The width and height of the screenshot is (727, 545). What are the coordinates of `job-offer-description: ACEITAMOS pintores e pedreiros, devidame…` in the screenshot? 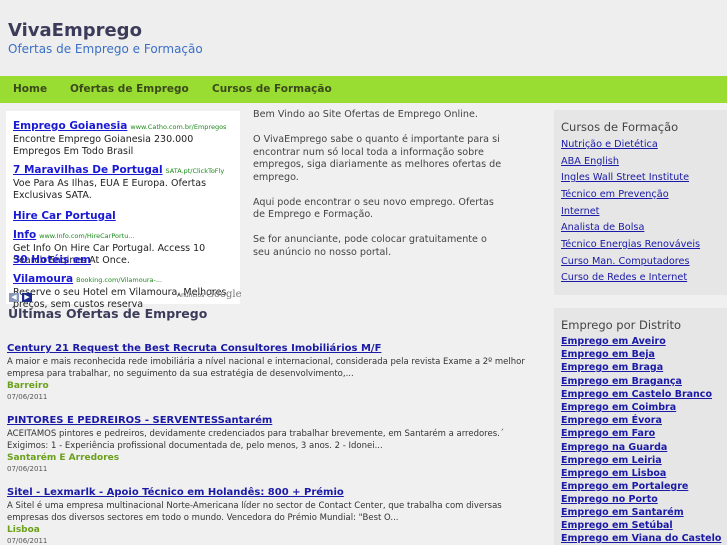 It's located at (256, 440).